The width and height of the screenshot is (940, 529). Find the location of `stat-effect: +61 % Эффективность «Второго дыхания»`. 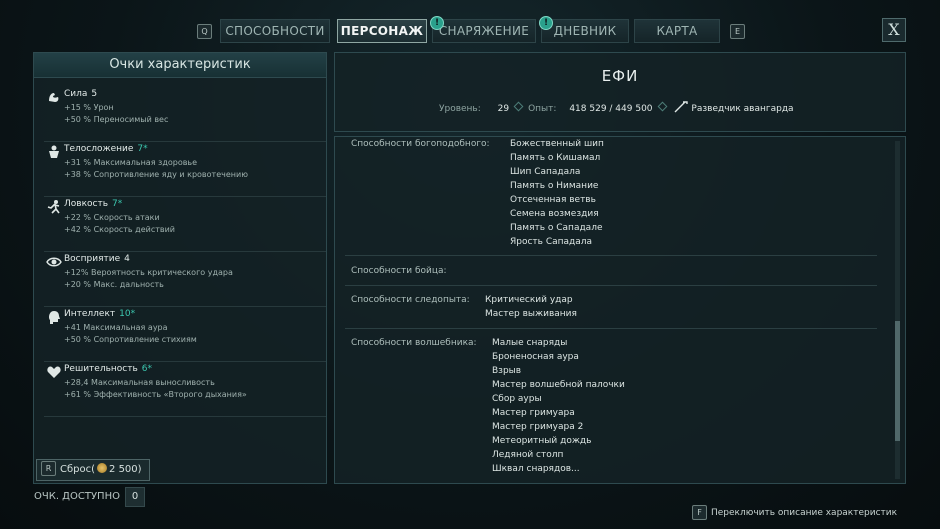

stat-effect: +61 % Эффективность «Второго дыхания» is located at coordinates (155, 394).